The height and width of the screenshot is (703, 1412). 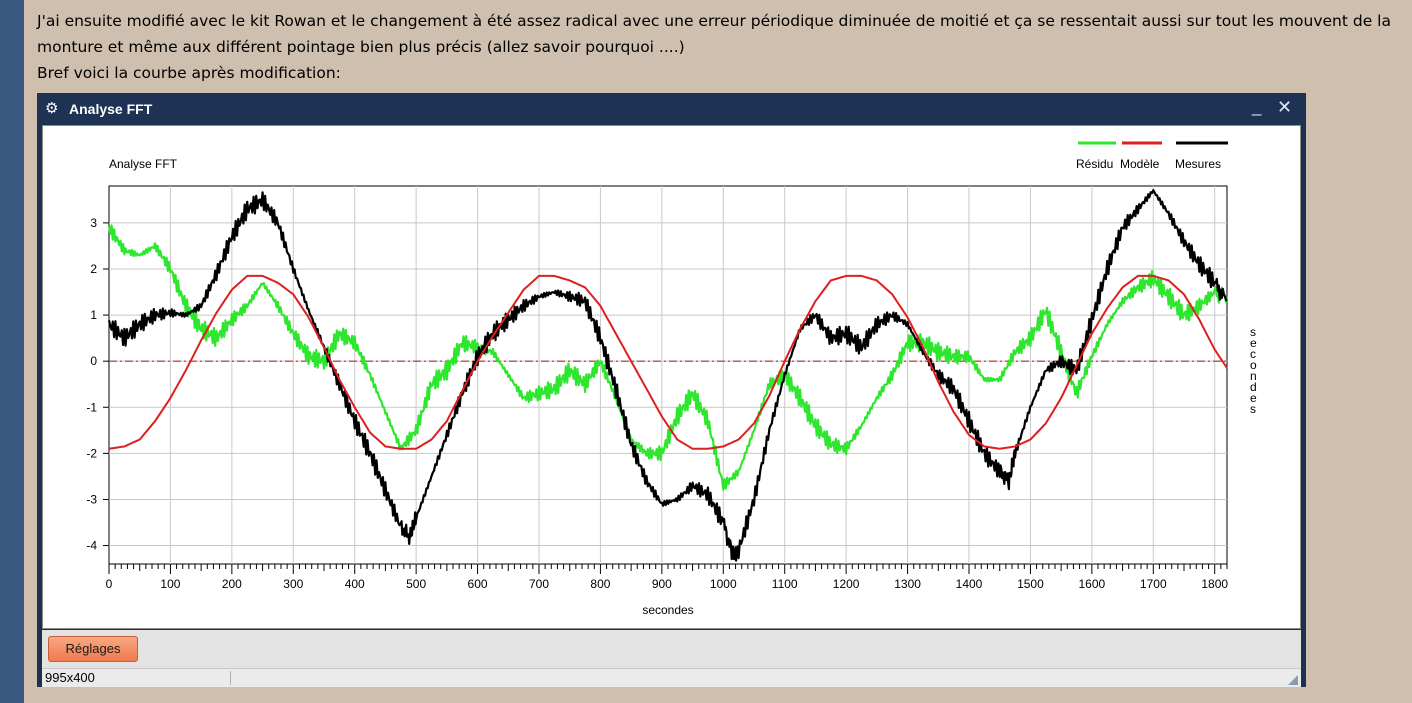 I want to click on x-tick-label: 1400, so click(x=969, y=584).